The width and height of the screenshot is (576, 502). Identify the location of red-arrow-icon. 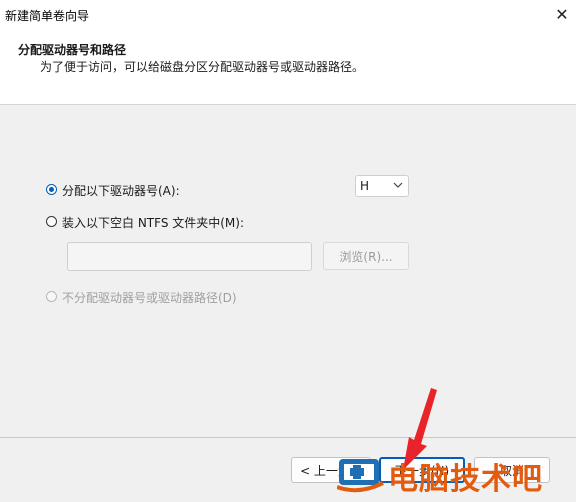
(420, 429).